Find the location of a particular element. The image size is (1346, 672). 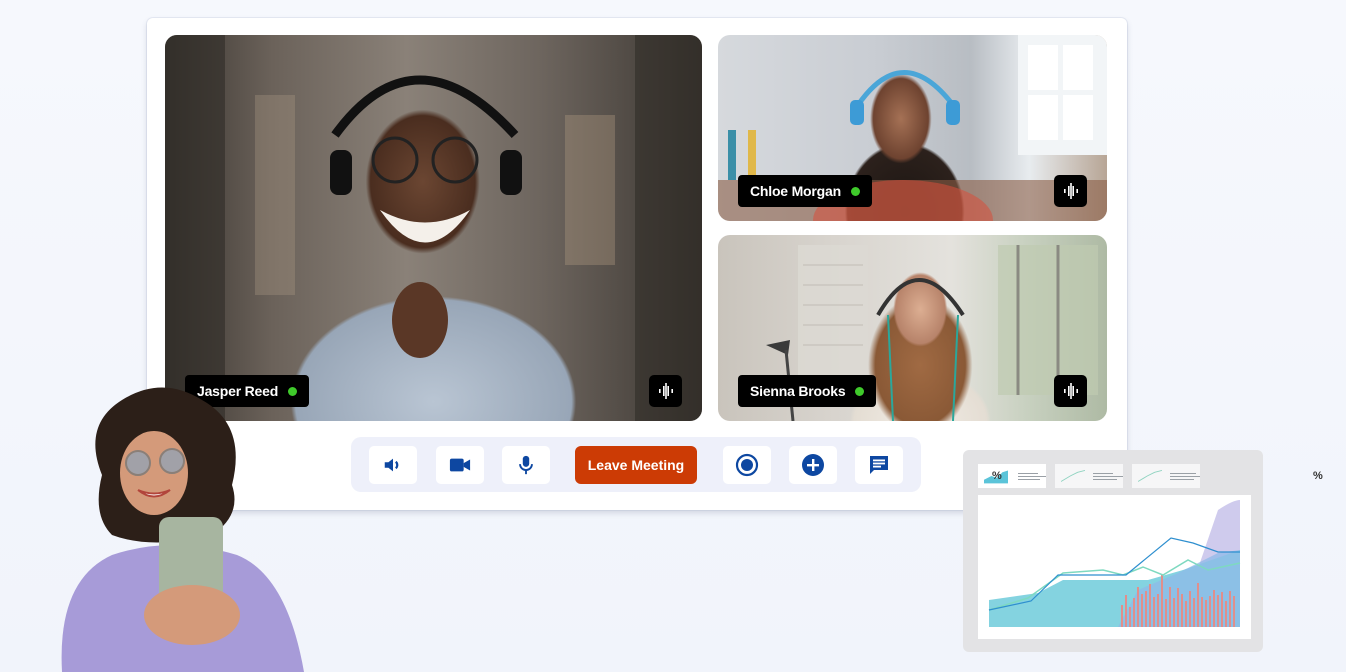

participant-name: Sienna Brooks is located at coordinates (798, 391).